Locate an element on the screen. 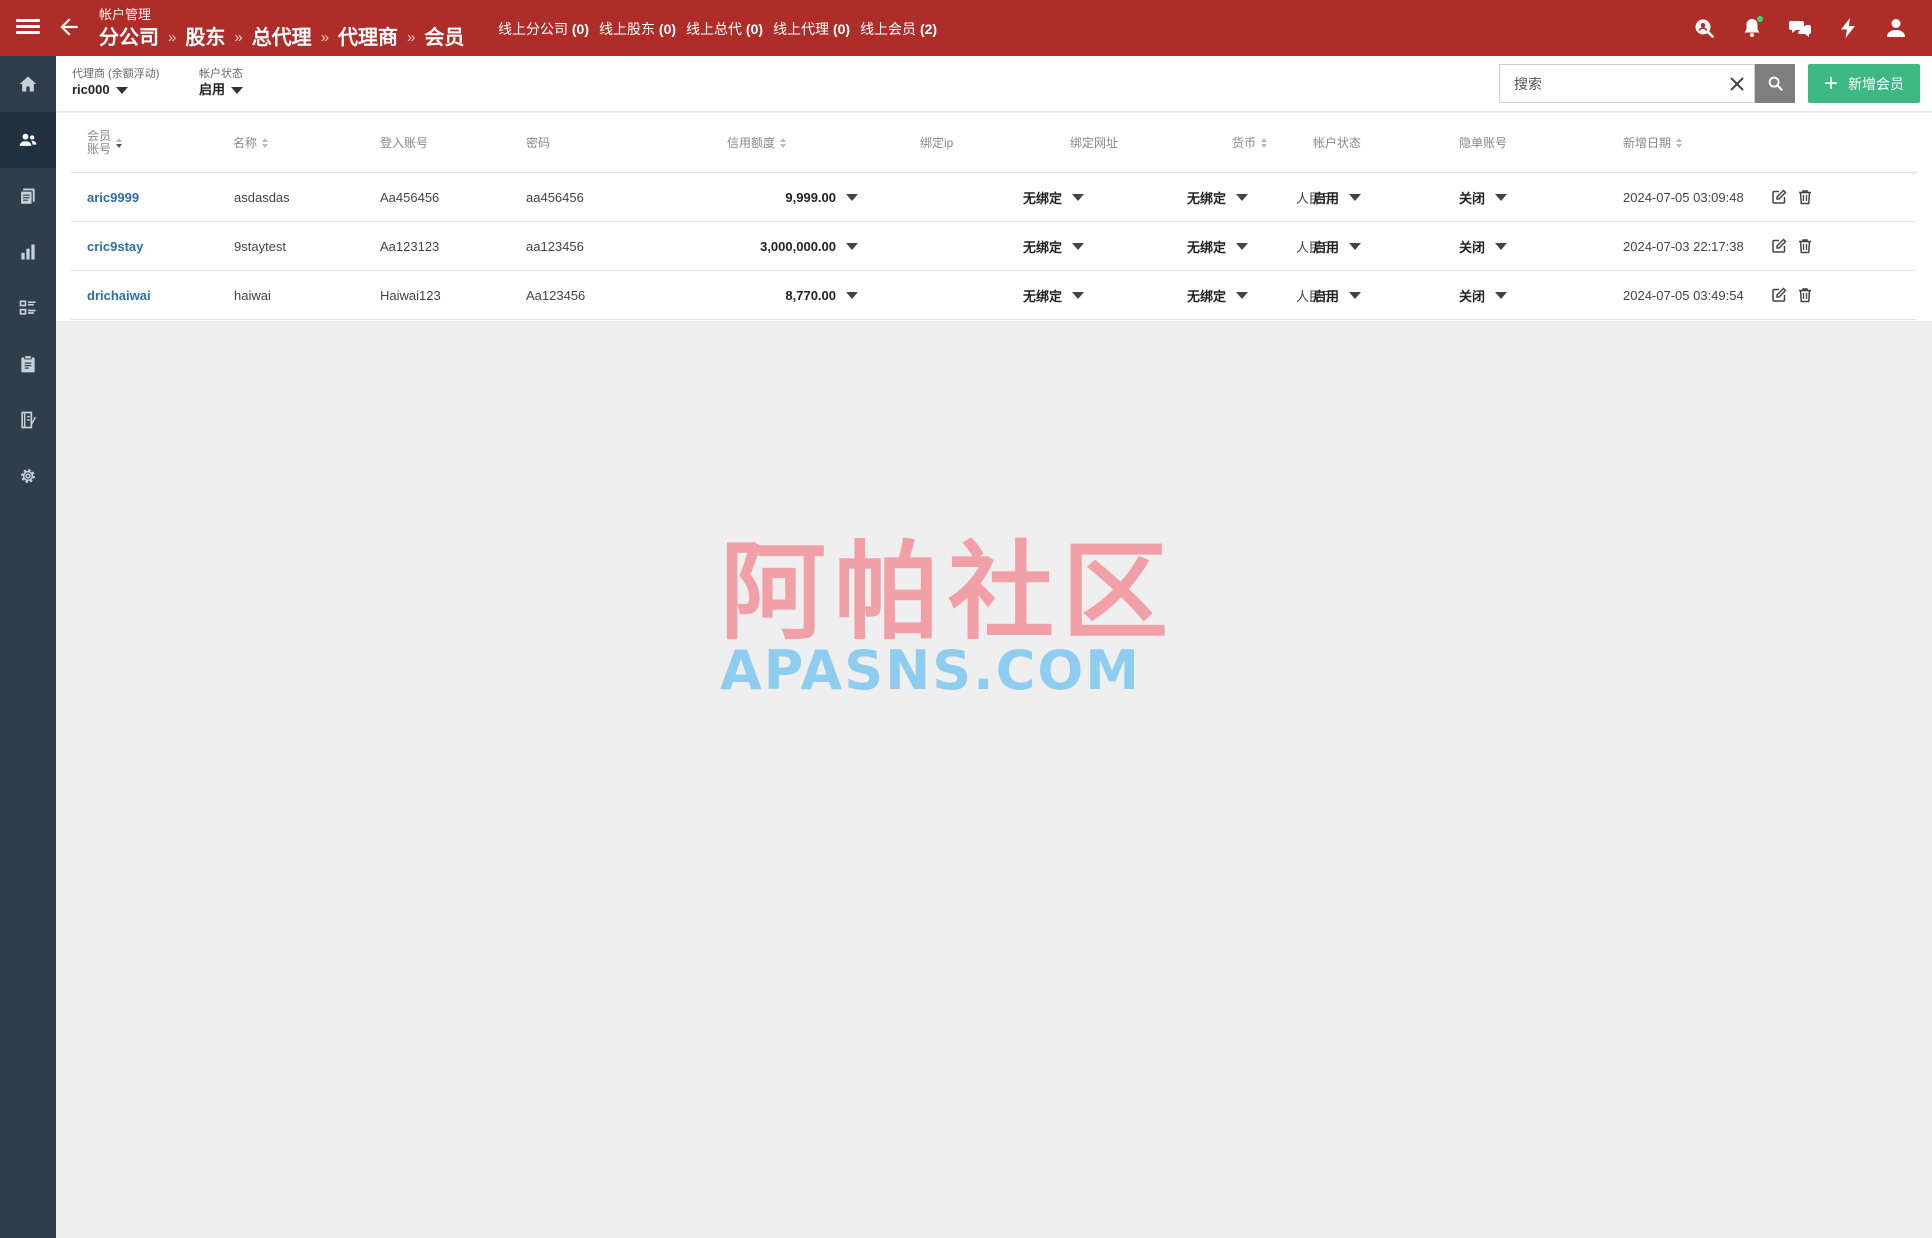 The height and width of the screenshot is (1238, 1932). account-link: aric9999 is located at coordinates (113, 197).